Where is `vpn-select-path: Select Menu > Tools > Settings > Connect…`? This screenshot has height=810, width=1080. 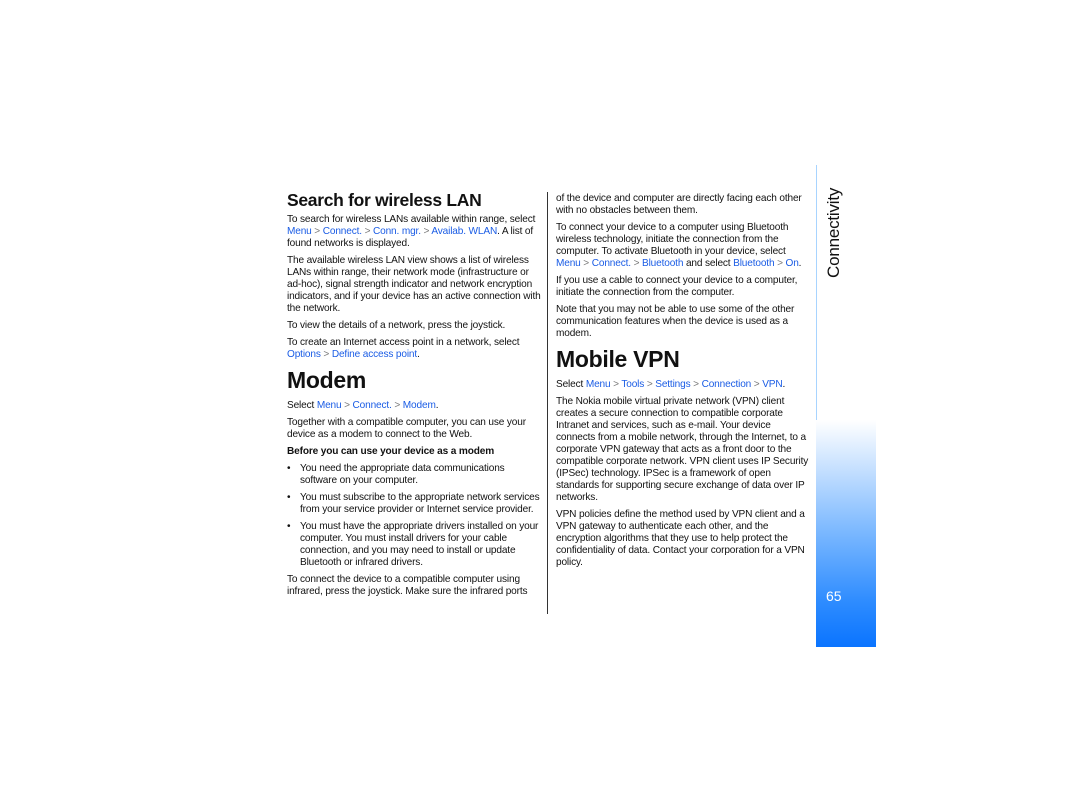
vpn-select-path: Select Menu > Tools > Settings > Connect… is located at coordinates (671, 384).